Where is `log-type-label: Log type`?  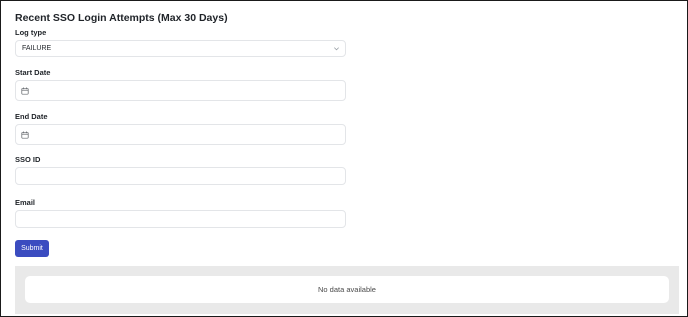
log-type-label: Log type is located at coordinates (31, 32).